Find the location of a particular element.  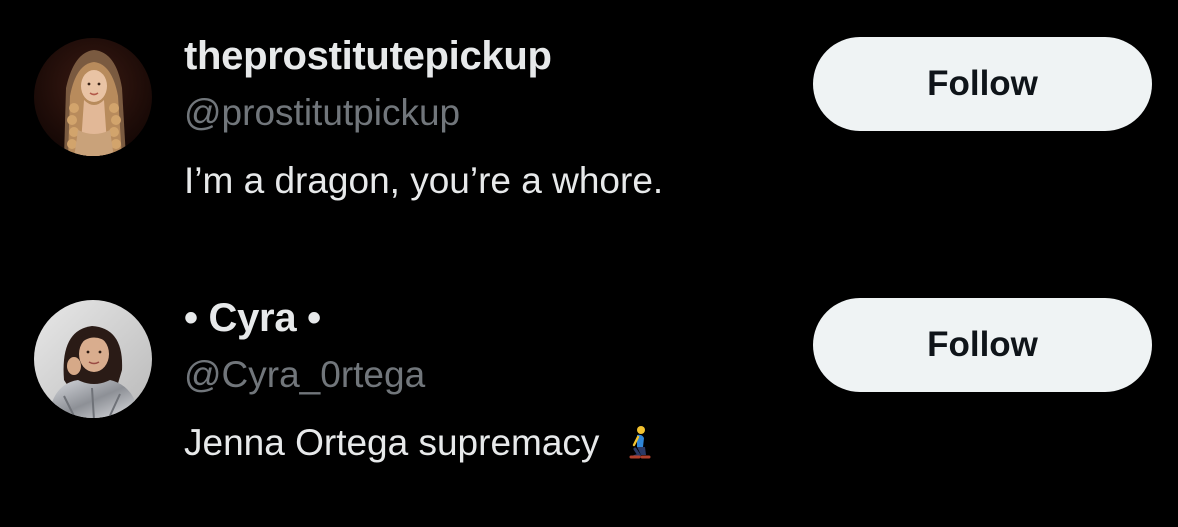

user-bio: Jenna Ortega supremacy is located at coordinates (419, 443).